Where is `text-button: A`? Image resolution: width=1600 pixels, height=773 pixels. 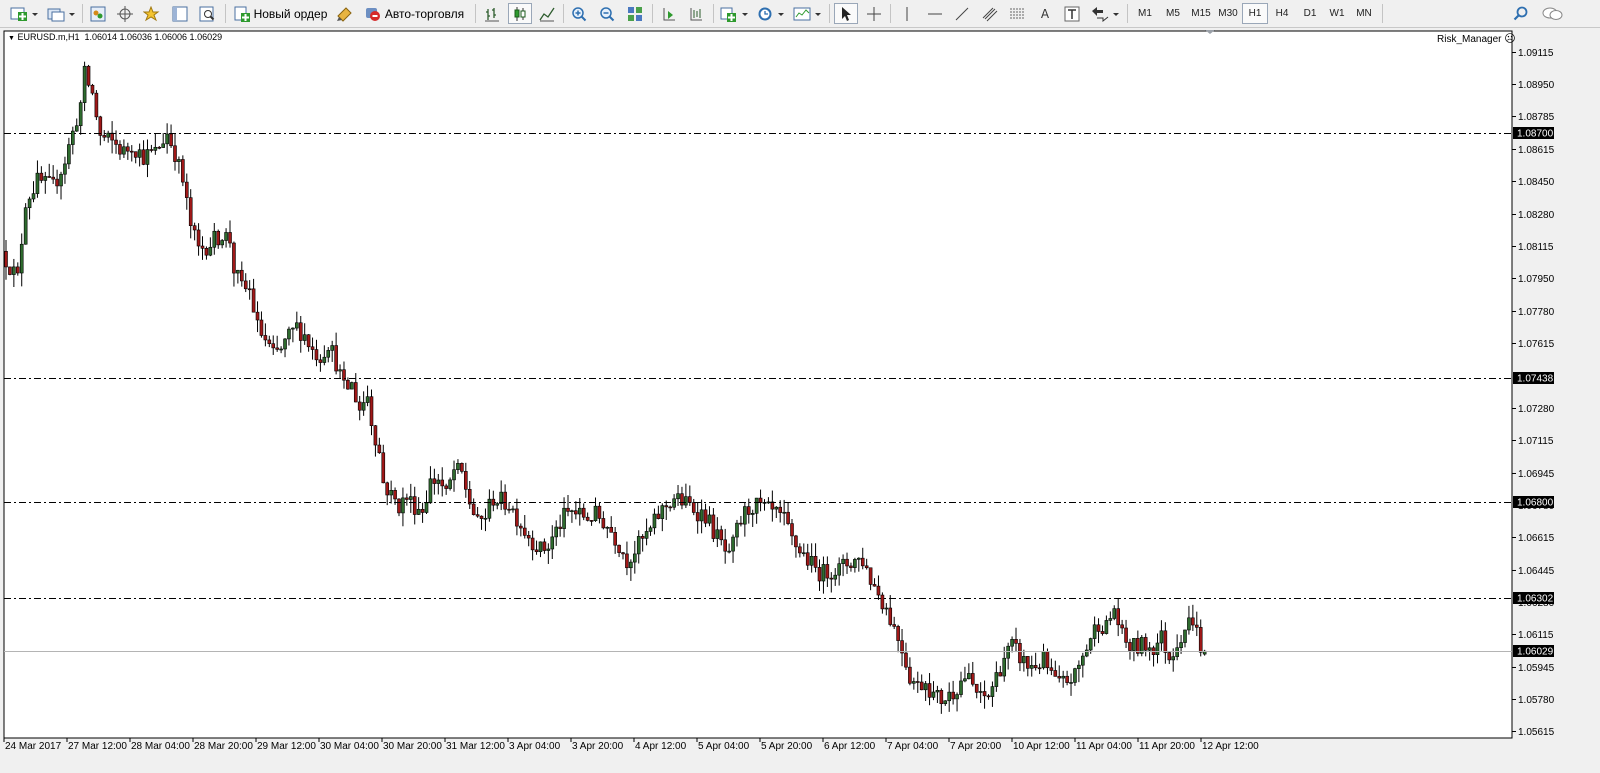 text-button: A is located at coordinates (1045, 13).